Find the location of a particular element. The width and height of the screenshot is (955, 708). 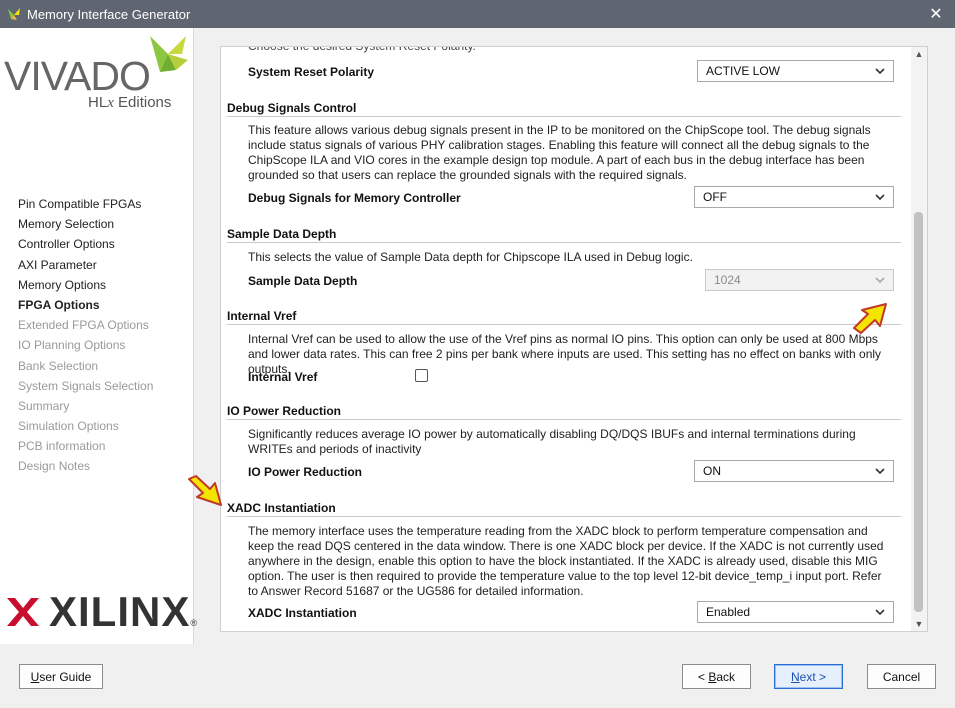

internal-vref-label: Internal Vref is located at coordinates (283, 377).